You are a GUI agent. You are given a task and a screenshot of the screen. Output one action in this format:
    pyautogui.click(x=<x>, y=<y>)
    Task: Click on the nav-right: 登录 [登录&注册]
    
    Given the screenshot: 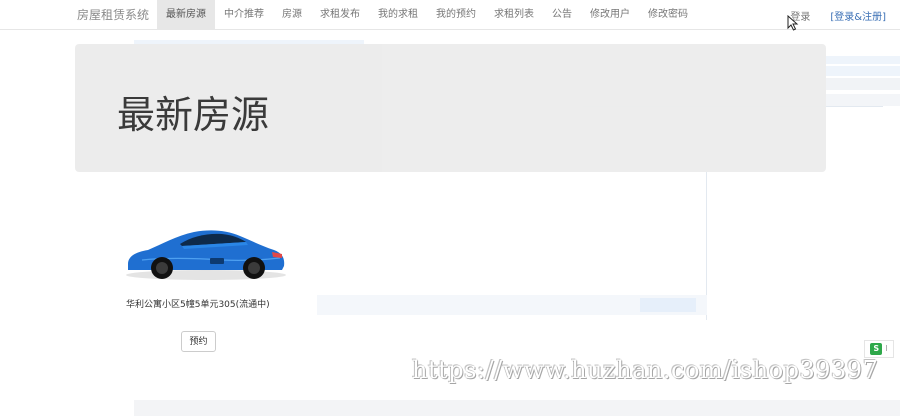 What is the action you would take?
    pyautogui.click(x=838, y=15)
    